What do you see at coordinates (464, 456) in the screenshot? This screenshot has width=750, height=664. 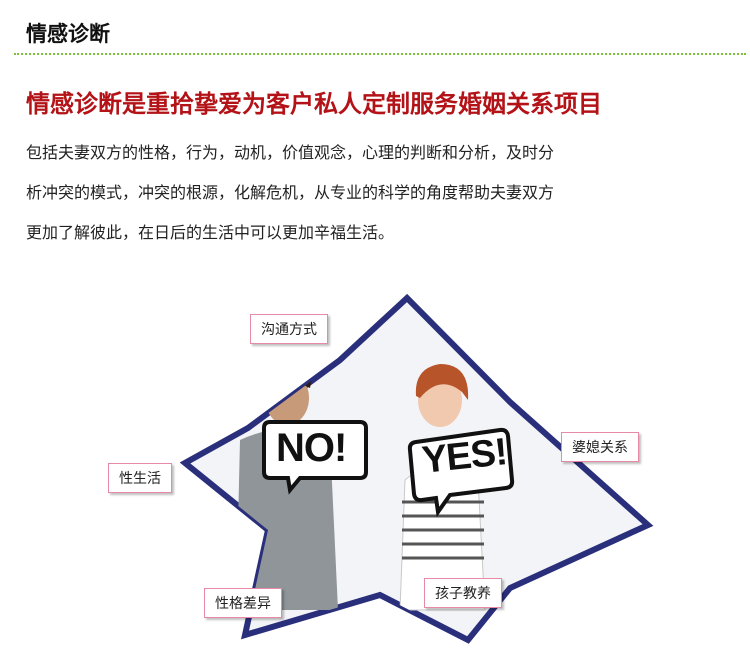 I see `yes-sign-text: YES!` at bounding box center [464, 456].